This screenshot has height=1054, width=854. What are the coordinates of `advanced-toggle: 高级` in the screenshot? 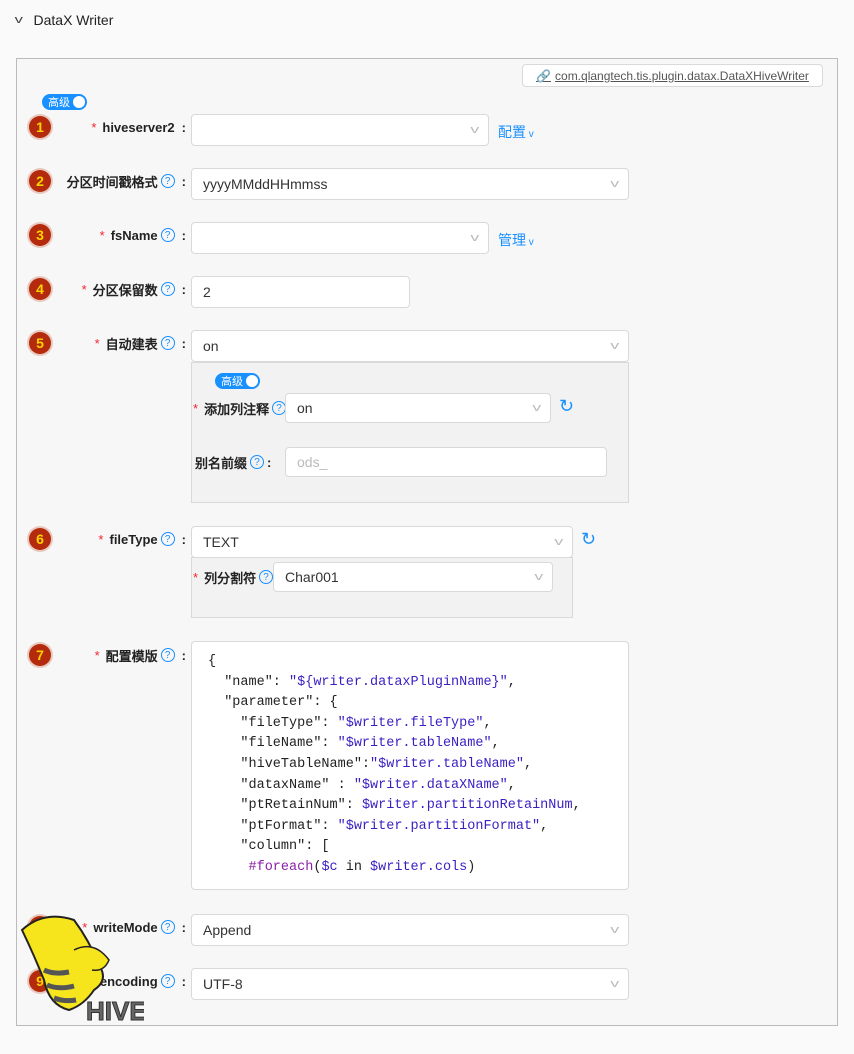 It's located at (64, 102).